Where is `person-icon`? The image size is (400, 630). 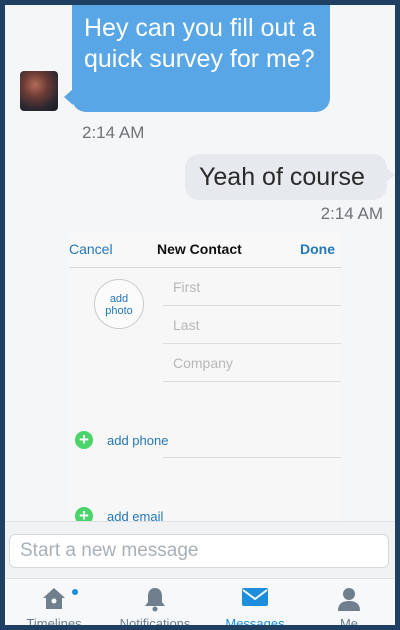 person-icon is located at coordinates (349, 601).